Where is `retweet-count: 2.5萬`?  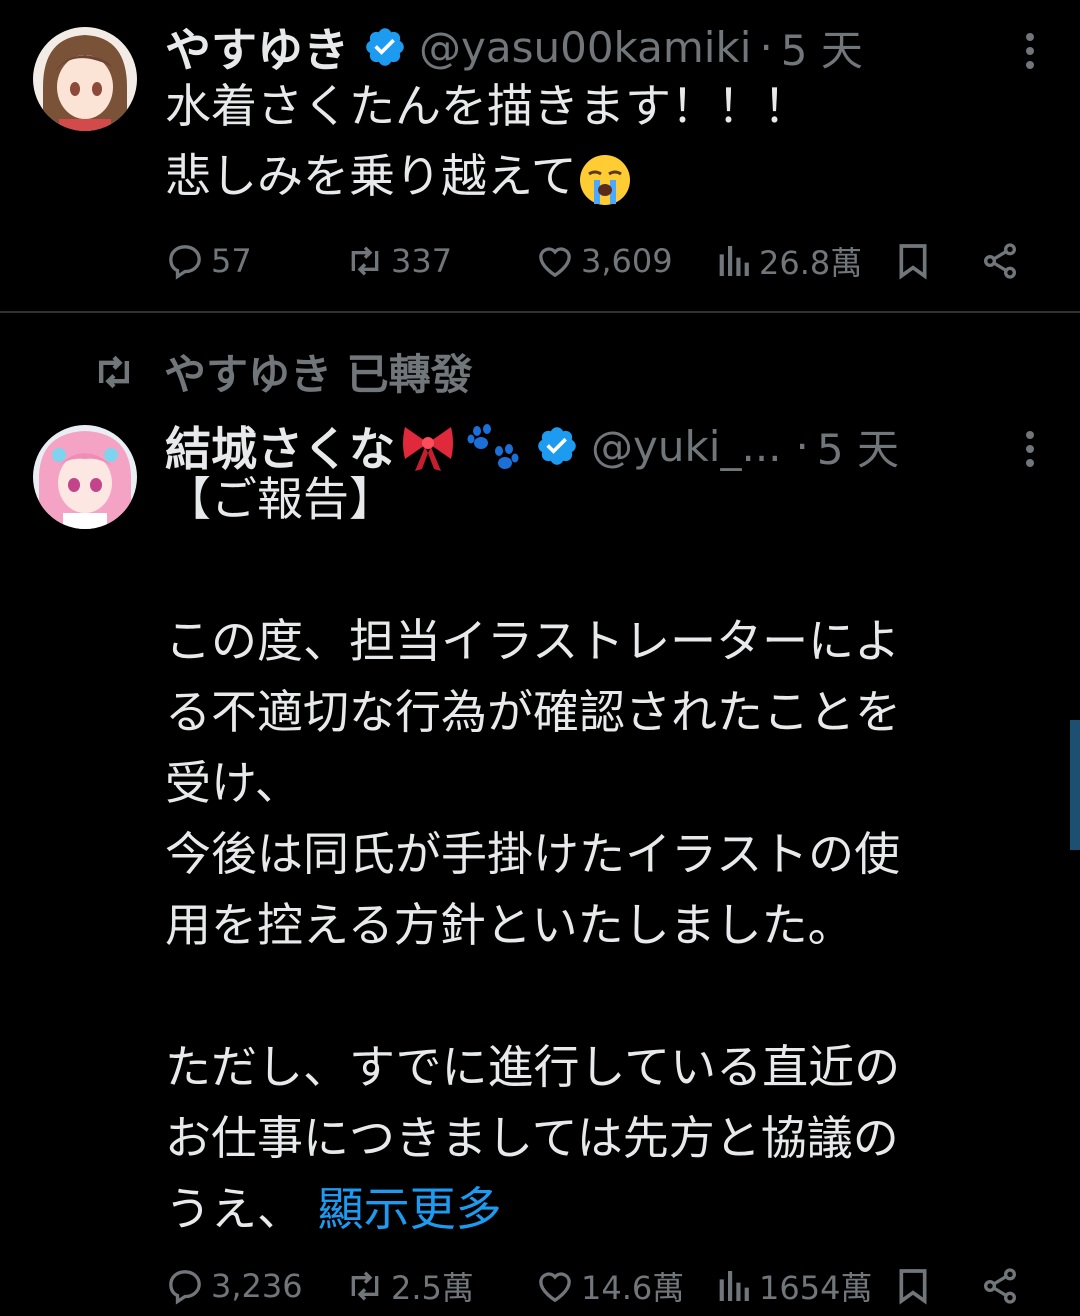
retweet-count: 2.5萬 is located at coordinates (432, 1288).